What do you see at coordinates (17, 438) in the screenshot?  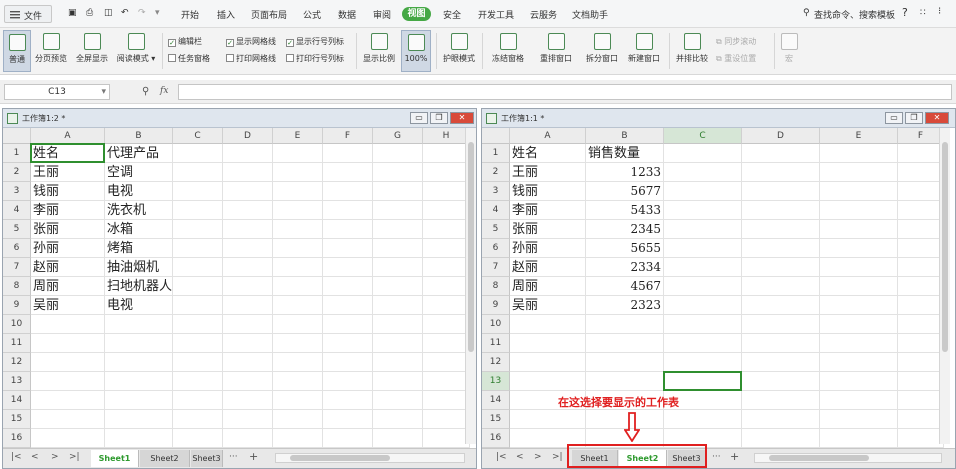 I see `row-header: 16` at bounding box center [17, 438].